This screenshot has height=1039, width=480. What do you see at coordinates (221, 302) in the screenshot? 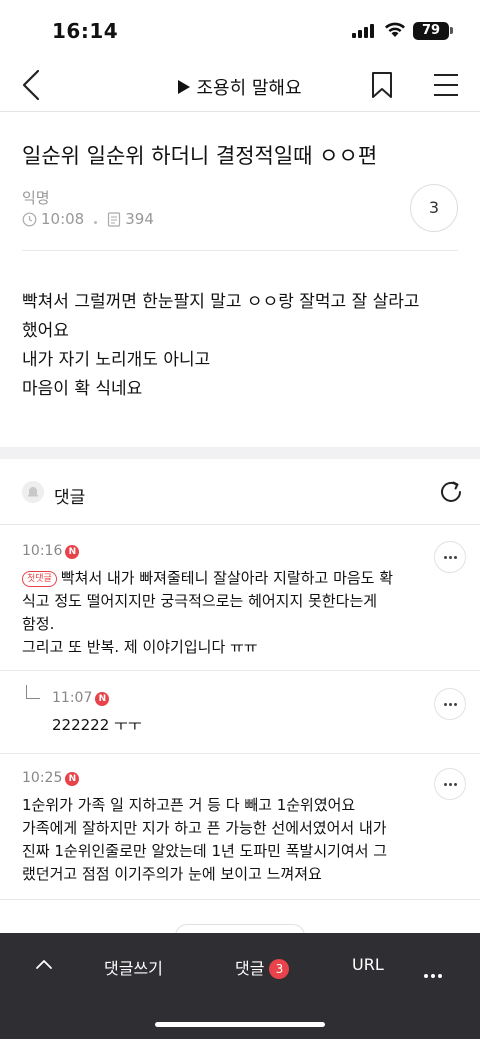
I see `post-body-line: 빡쳐서 그럴꺼면 한눈팔지 말고 ㅇㅇ랑 잘먹고 잘 살라고` at bounding box center [221, 302].